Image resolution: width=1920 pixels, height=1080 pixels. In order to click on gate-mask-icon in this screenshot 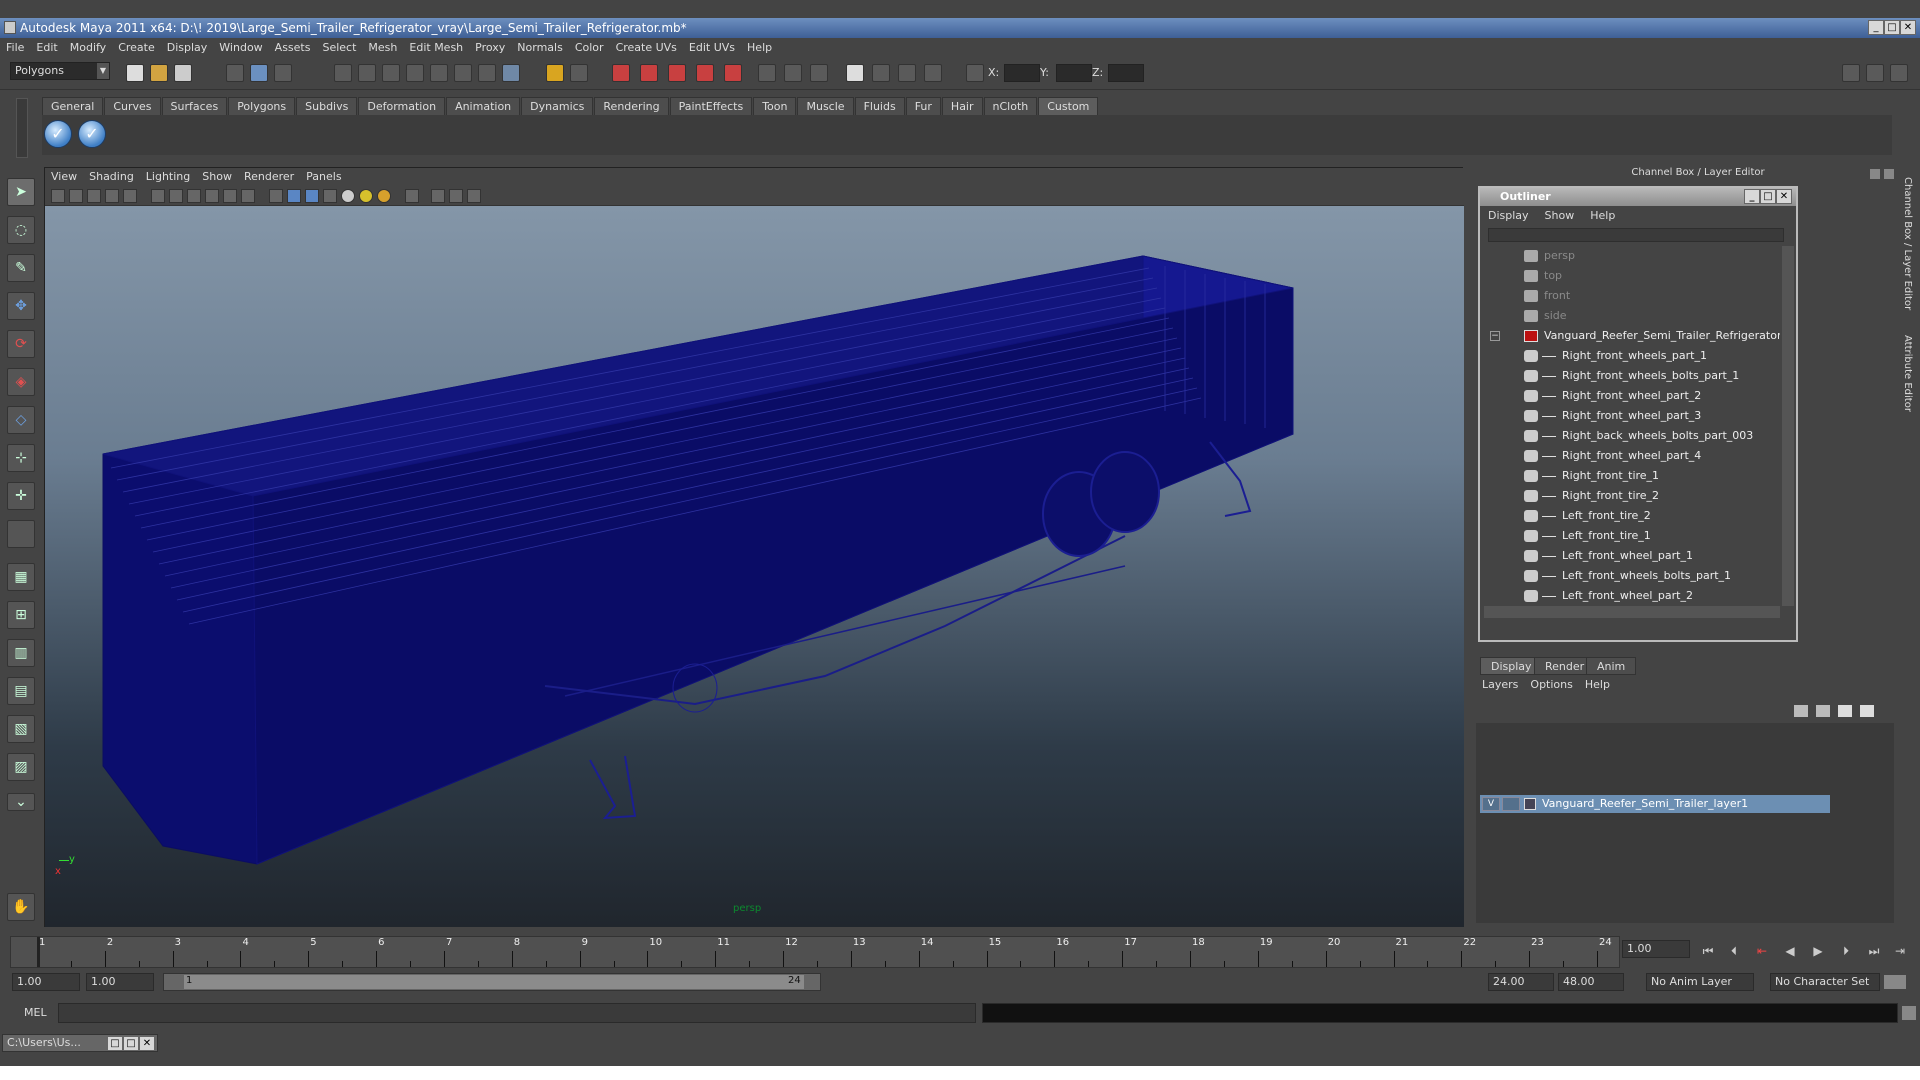, I will do `click(194, 196)`.